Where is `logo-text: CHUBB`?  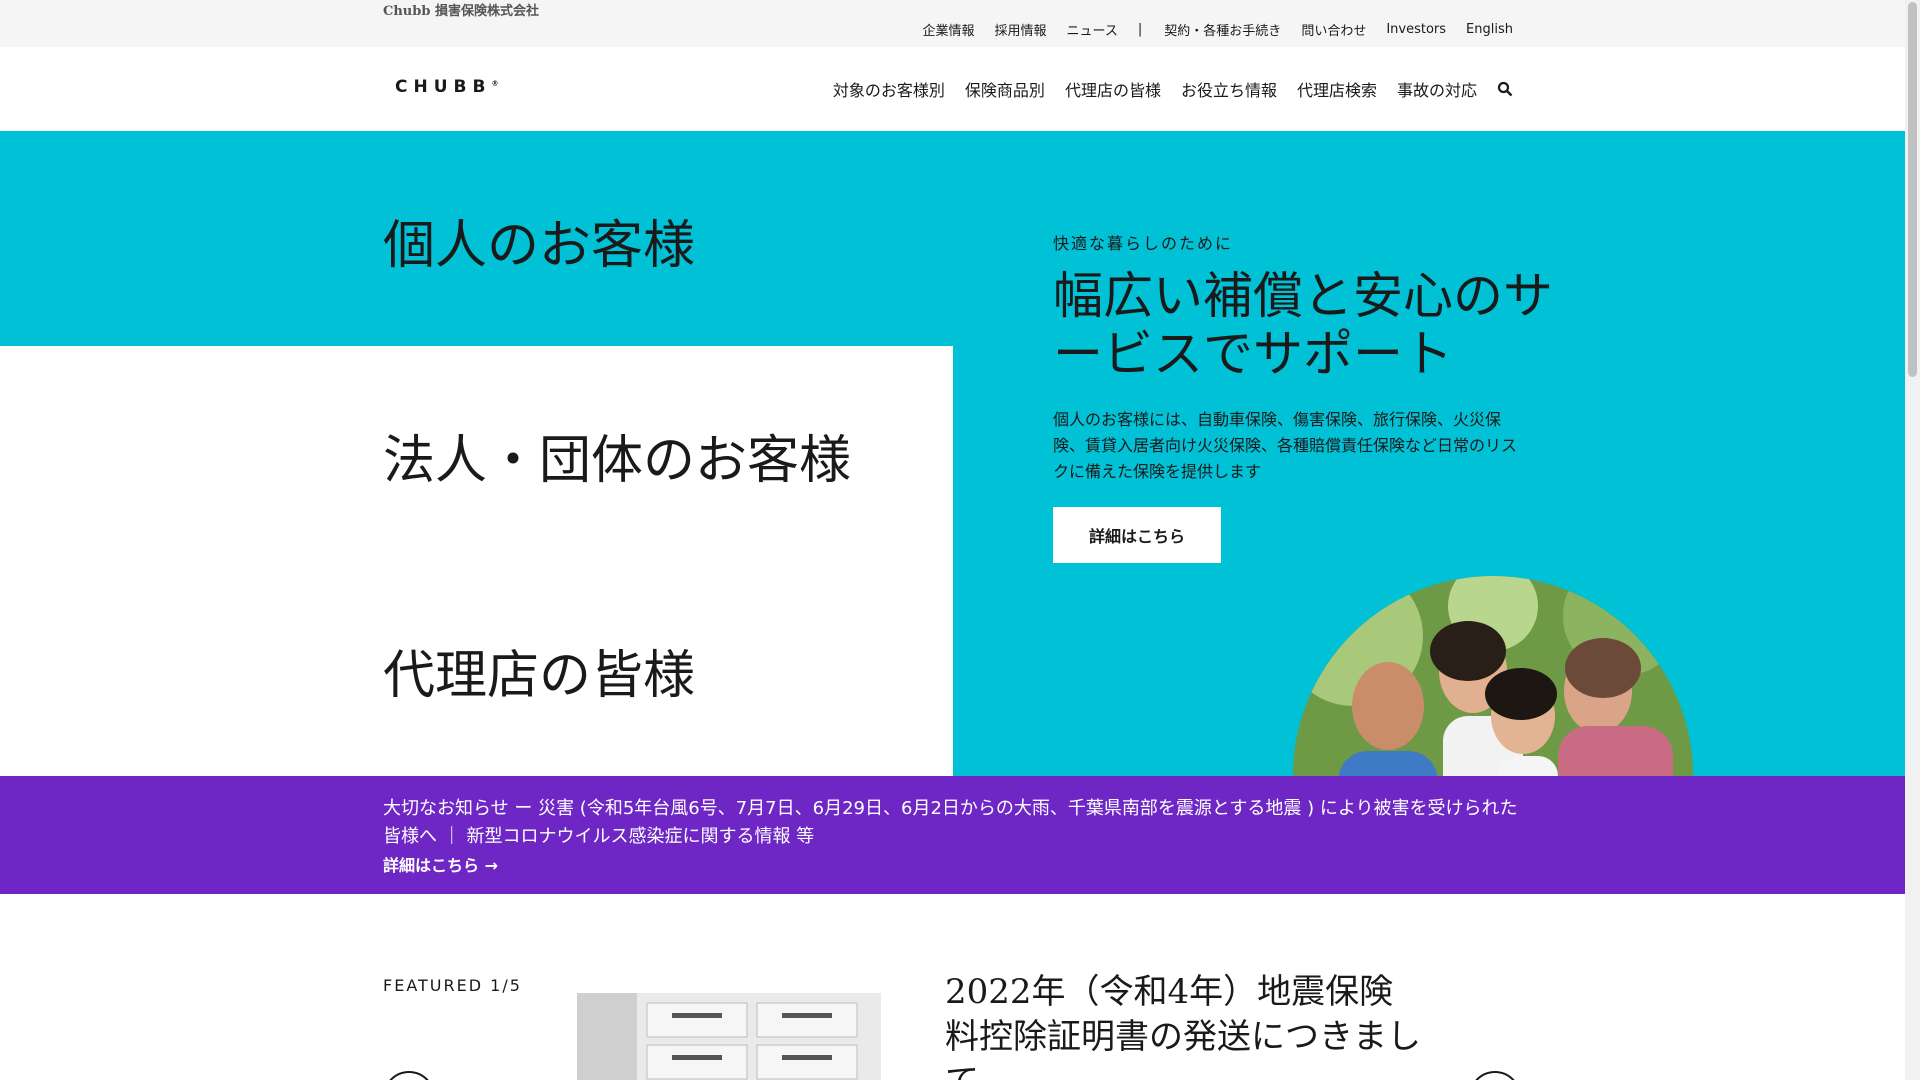 logo-text: CHUBB is located at coordinates (443, 87).